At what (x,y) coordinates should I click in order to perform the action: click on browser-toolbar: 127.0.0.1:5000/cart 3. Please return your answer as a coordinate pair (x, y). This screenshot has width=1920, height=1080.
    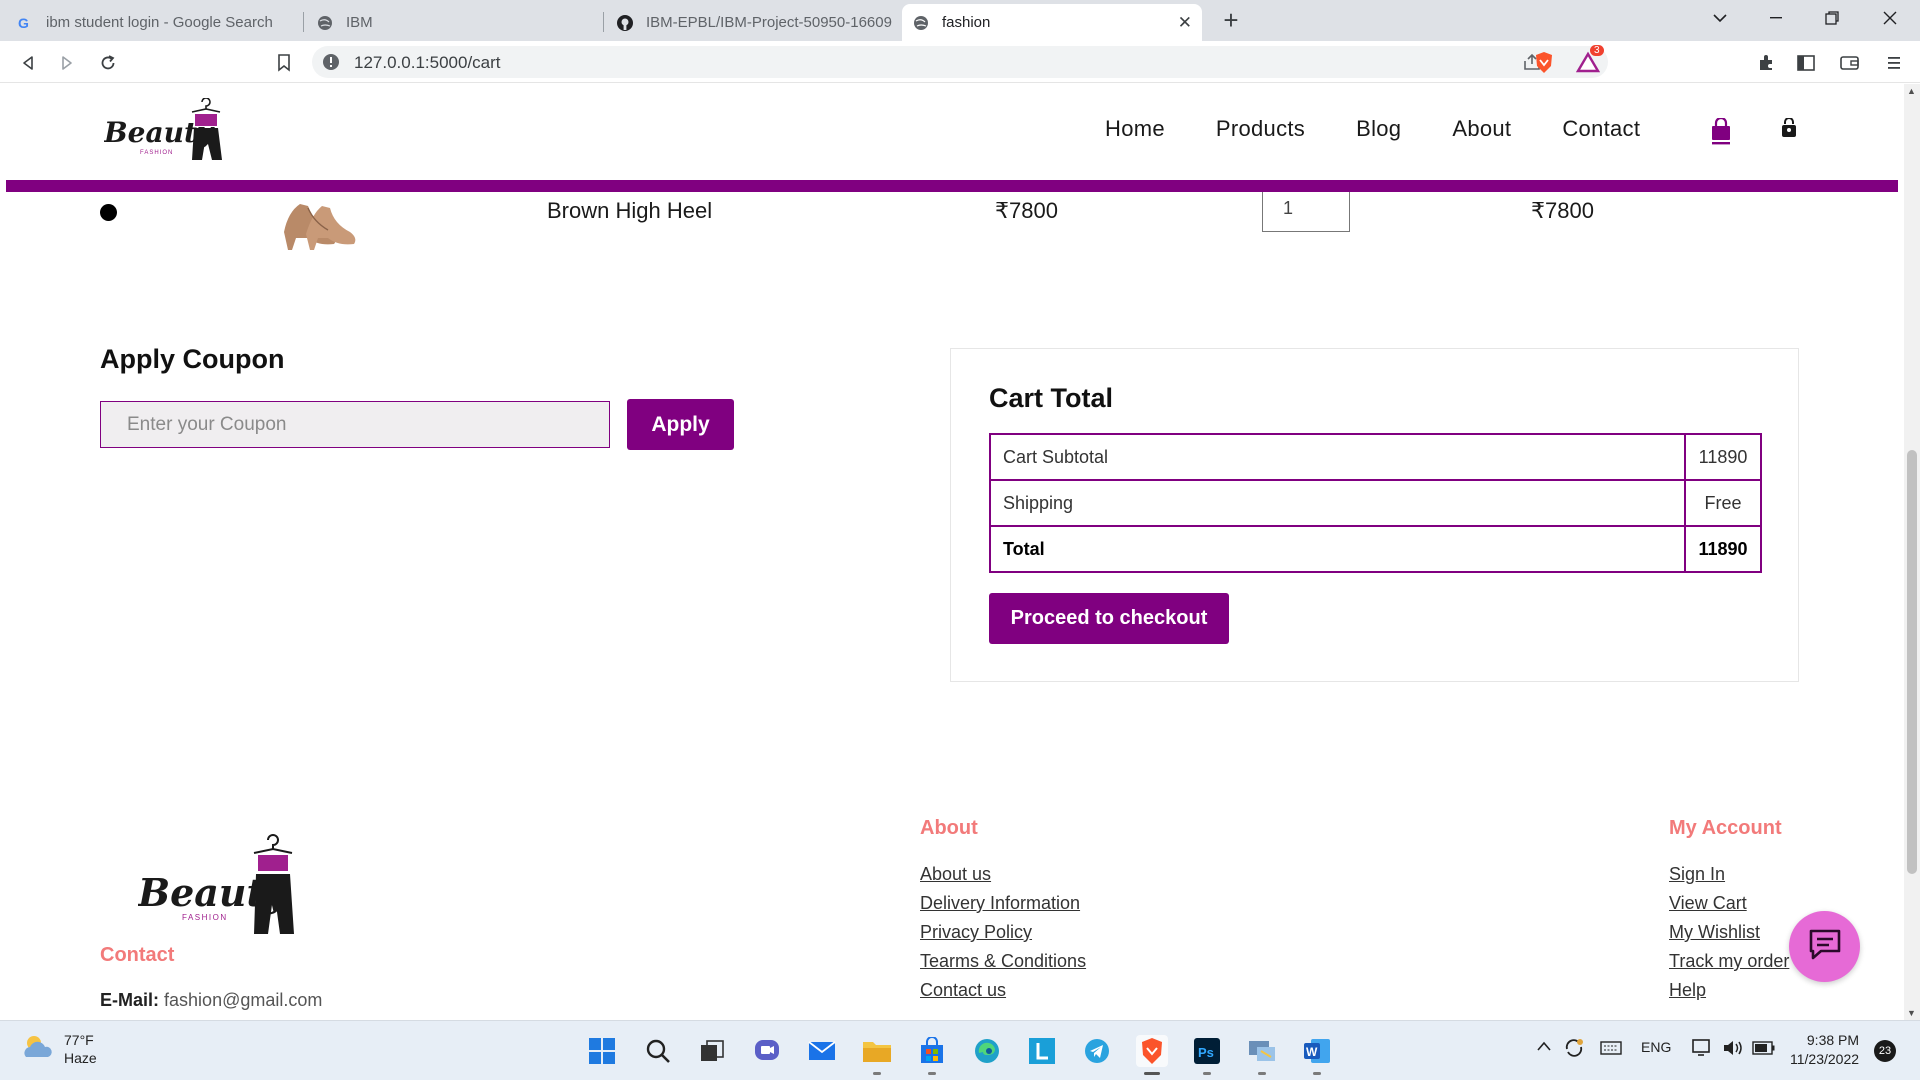
    Looking at the image, I should click on (960, 62).